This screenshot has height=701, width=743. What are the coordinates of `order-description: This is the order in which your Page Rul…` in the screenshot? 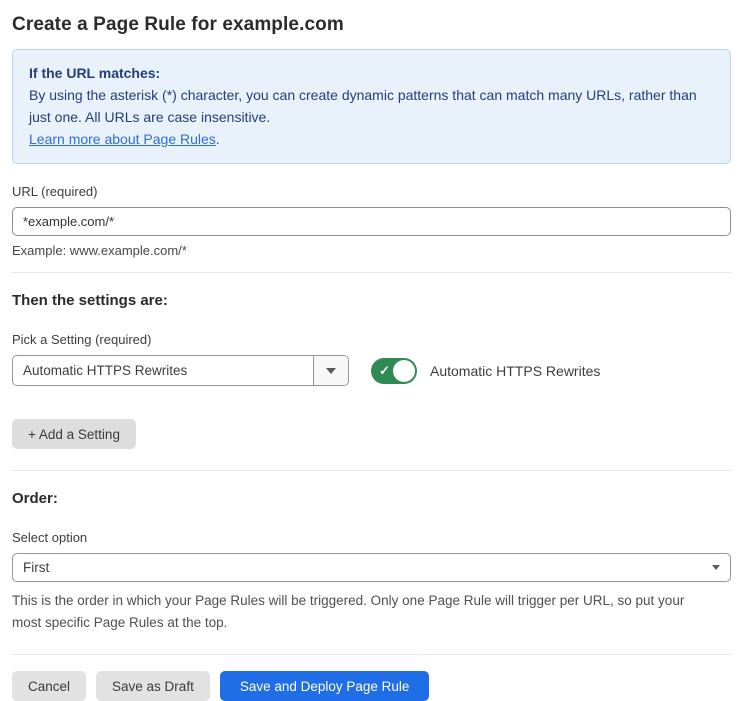 It's located at (348, 611).